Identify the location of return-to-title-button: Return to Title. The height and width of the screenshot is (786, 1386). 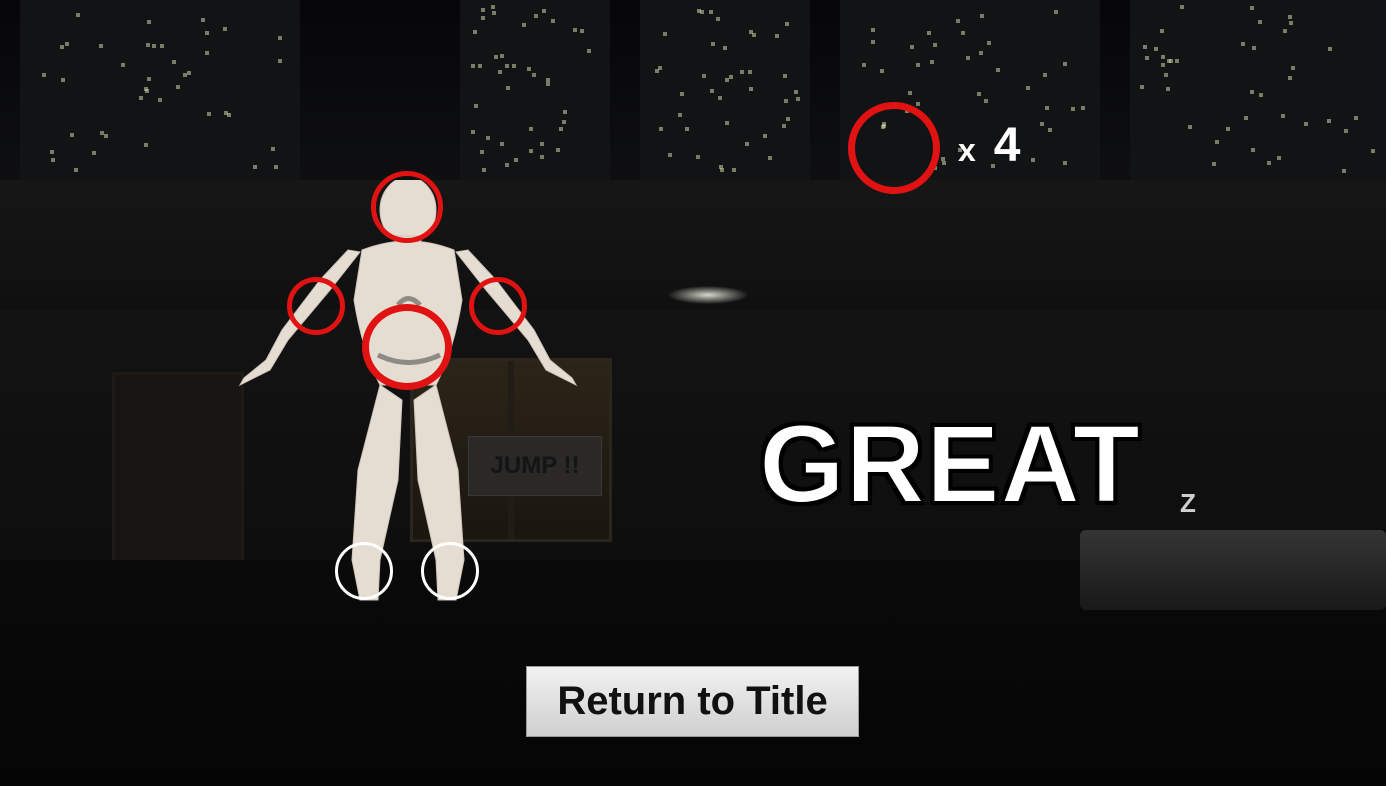
(692, 701).